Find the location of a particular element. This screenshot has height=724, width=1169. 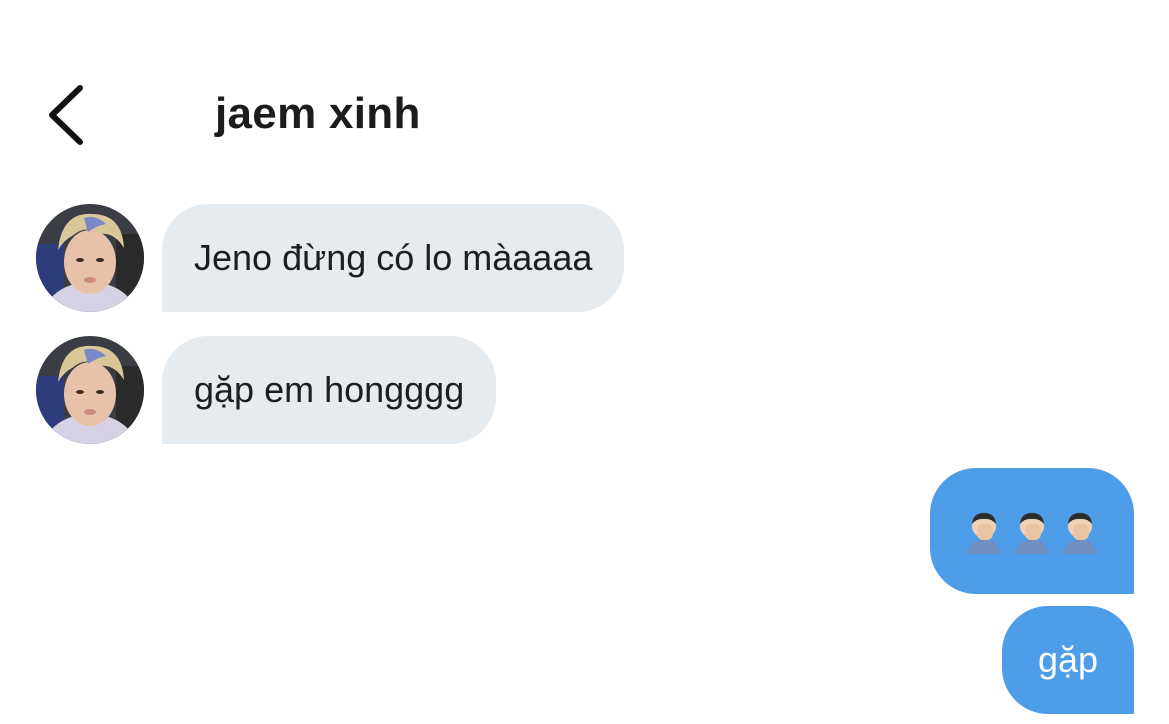

message-bubble-incoming: gặp em hongggg is located at coordinates (329, 390).